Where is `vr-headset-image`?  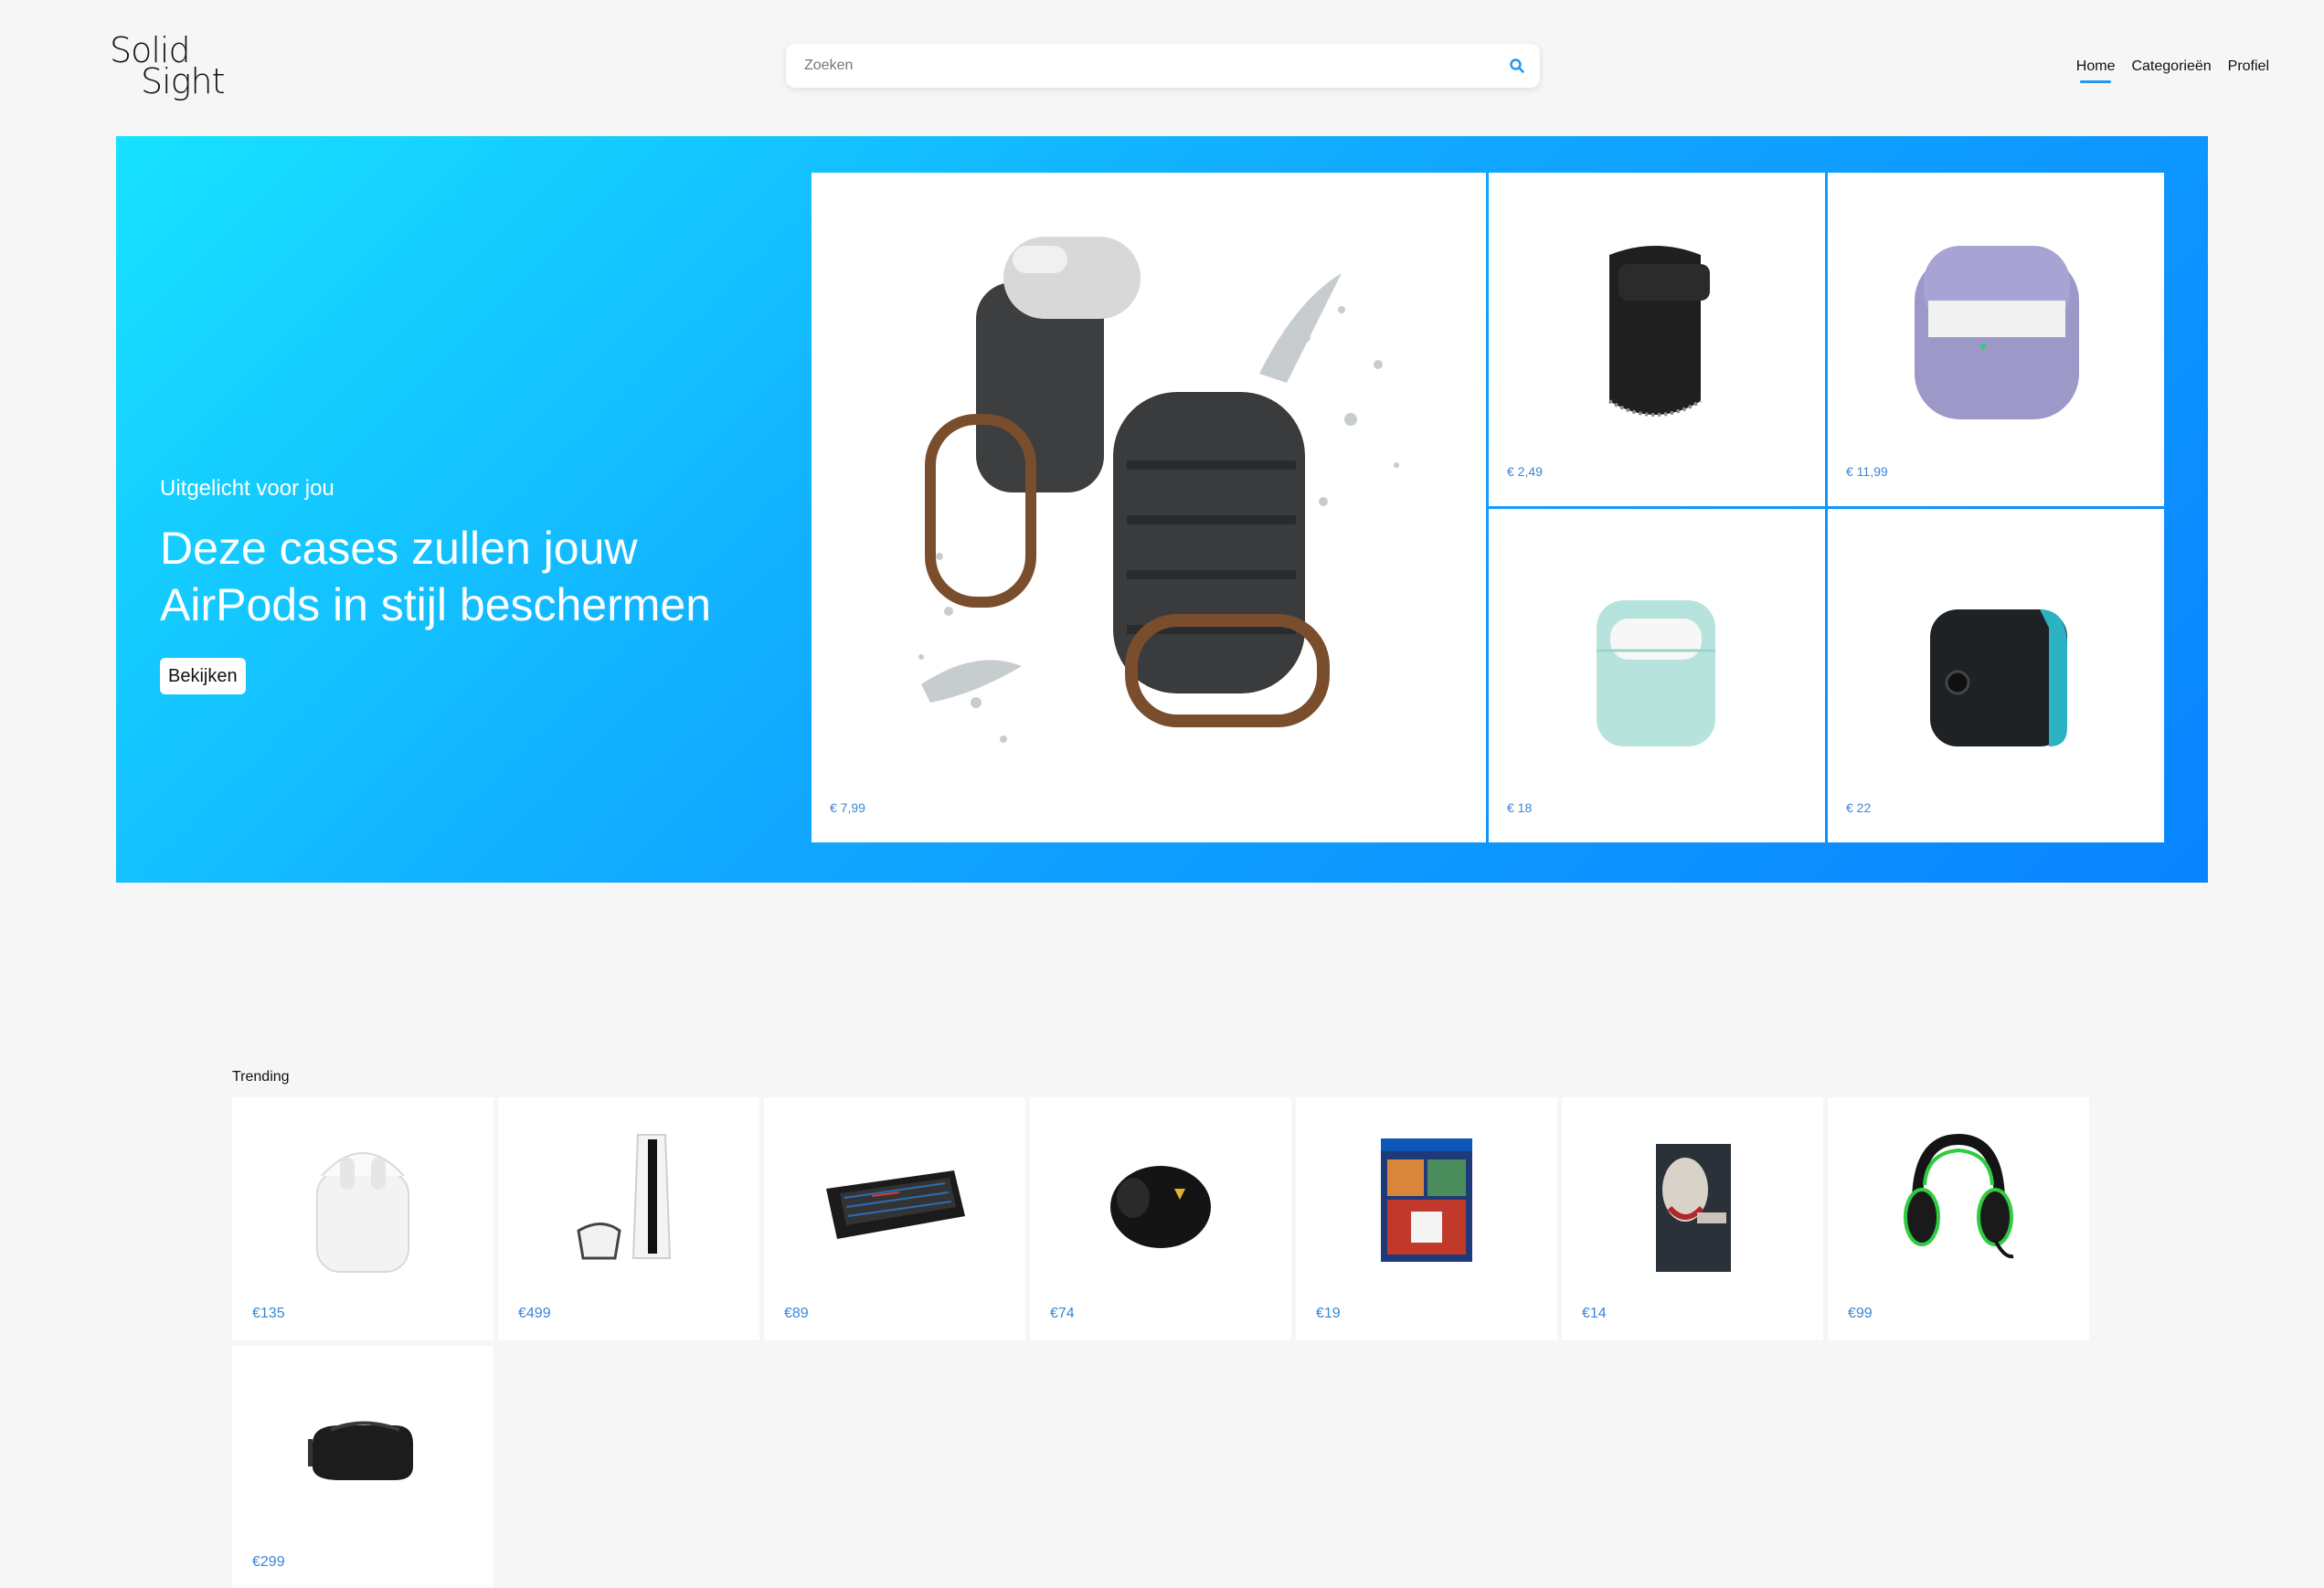
vr-headset-image is located at coordinates (361, 1450).